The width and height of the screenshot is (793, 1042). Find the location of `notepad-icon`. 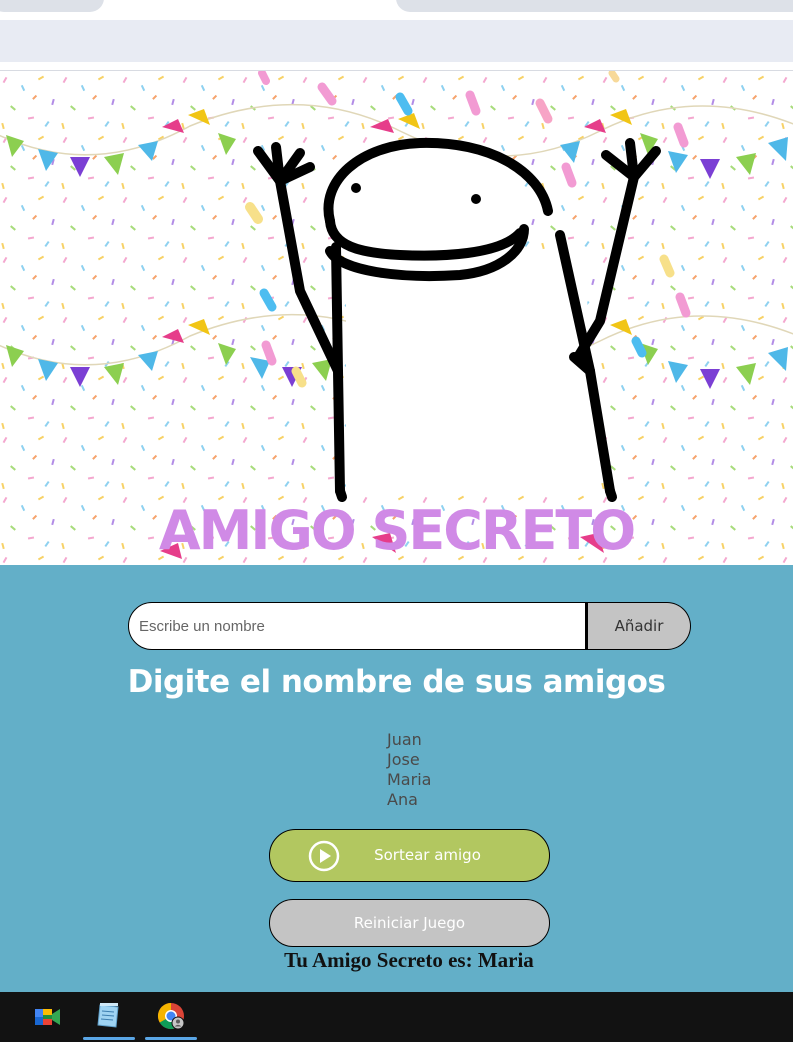

notepad-icon is located at coordinates (108, 1015).